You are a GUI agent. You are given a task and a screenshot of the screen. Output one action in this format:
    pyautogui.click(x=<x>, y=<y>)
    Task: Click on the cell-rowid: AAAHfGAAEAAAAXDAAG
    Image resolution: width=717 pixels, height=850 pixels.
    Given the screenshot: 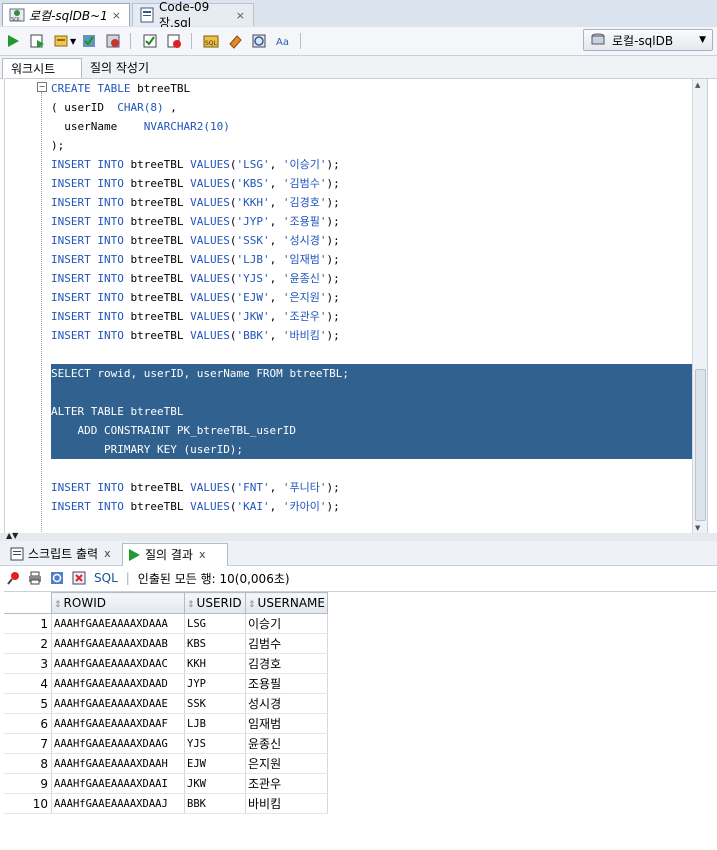 What is the action you would take?
    pyautogui.click(x=118, y=743)
    